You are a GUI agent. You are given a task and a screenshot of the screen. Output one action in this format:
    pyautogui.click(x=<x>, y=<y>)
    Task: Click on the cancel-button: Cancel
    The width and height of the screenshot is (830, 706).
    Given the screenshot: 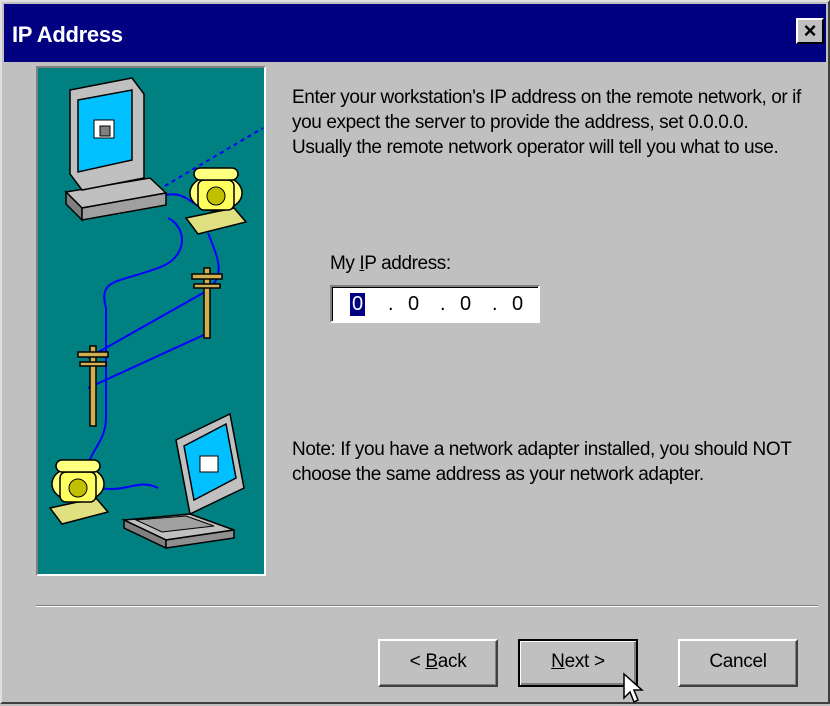 What is the action you would take?
    pyautogui.click(x=738, y=663)
    